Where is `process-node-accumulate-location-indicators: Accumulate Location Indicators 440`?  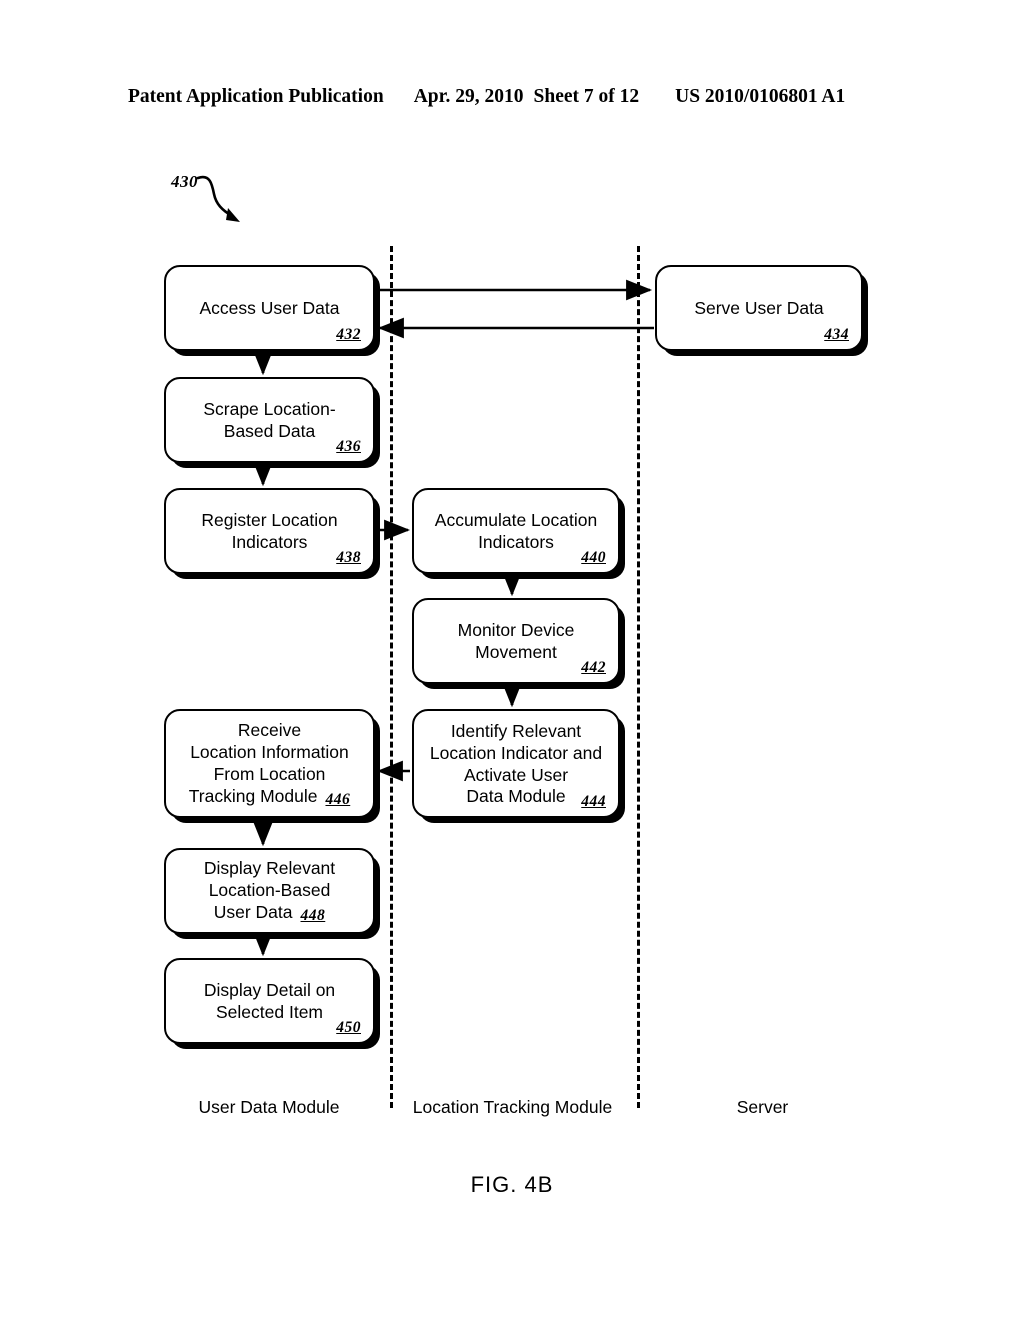
process-node-accumulate-location-indicators: Accumulate Location Indicators 440 is located at coordinates (516, 531).